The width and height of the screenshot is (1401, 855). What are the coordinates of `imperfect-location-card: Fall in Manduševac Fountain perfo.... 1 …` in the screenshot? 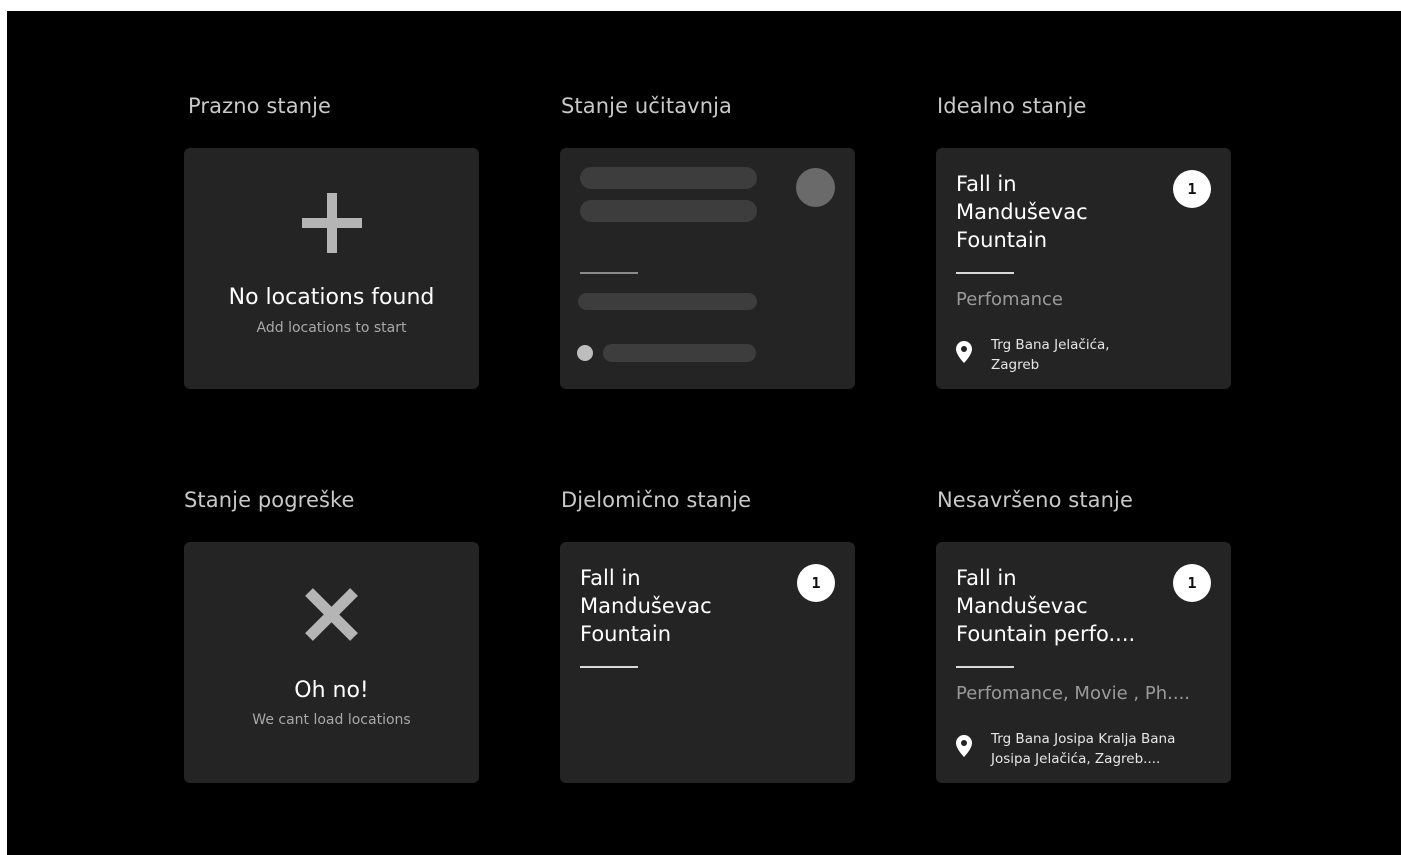 It's located at (1083, 662).